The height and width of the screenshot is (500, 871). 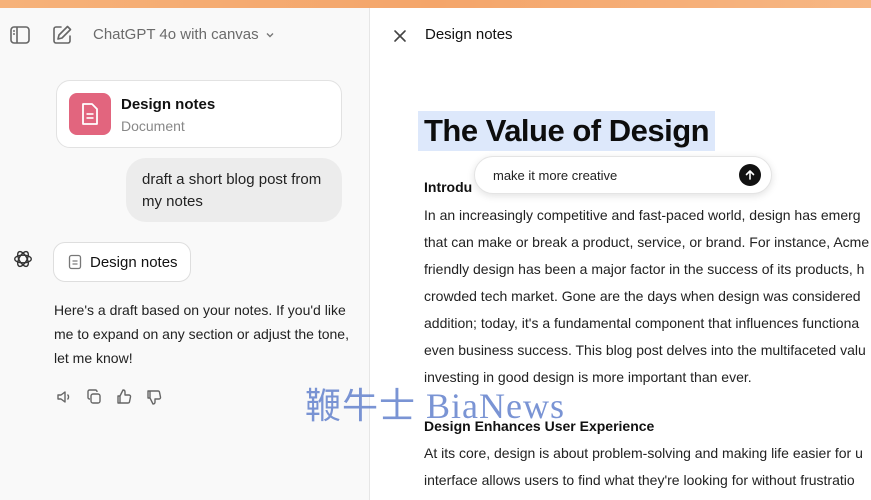 I want to click on sidebar-toggle-icon, so click(x=20, y=35).